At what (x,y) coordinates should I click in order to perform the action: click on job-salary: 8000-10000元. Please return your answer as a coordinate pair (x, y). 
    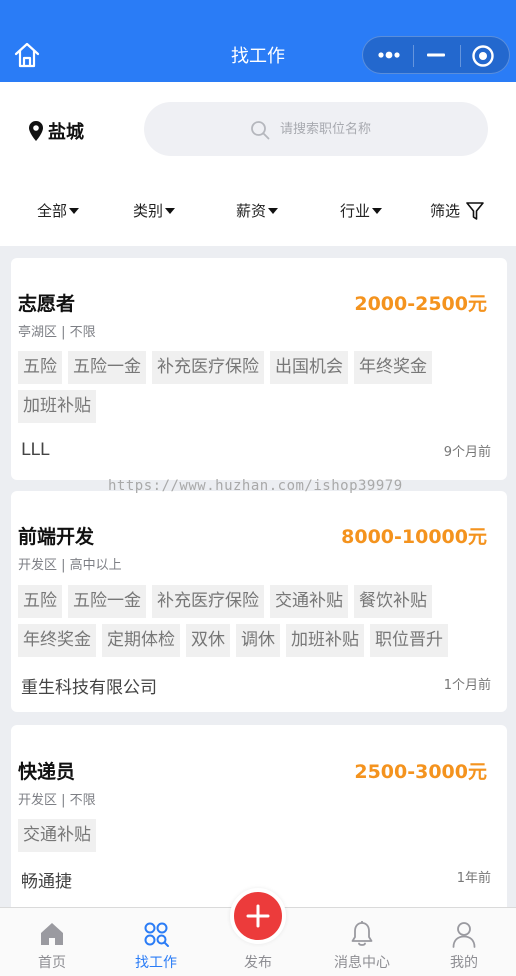
    Looking at the image, I should click on (414, 537).